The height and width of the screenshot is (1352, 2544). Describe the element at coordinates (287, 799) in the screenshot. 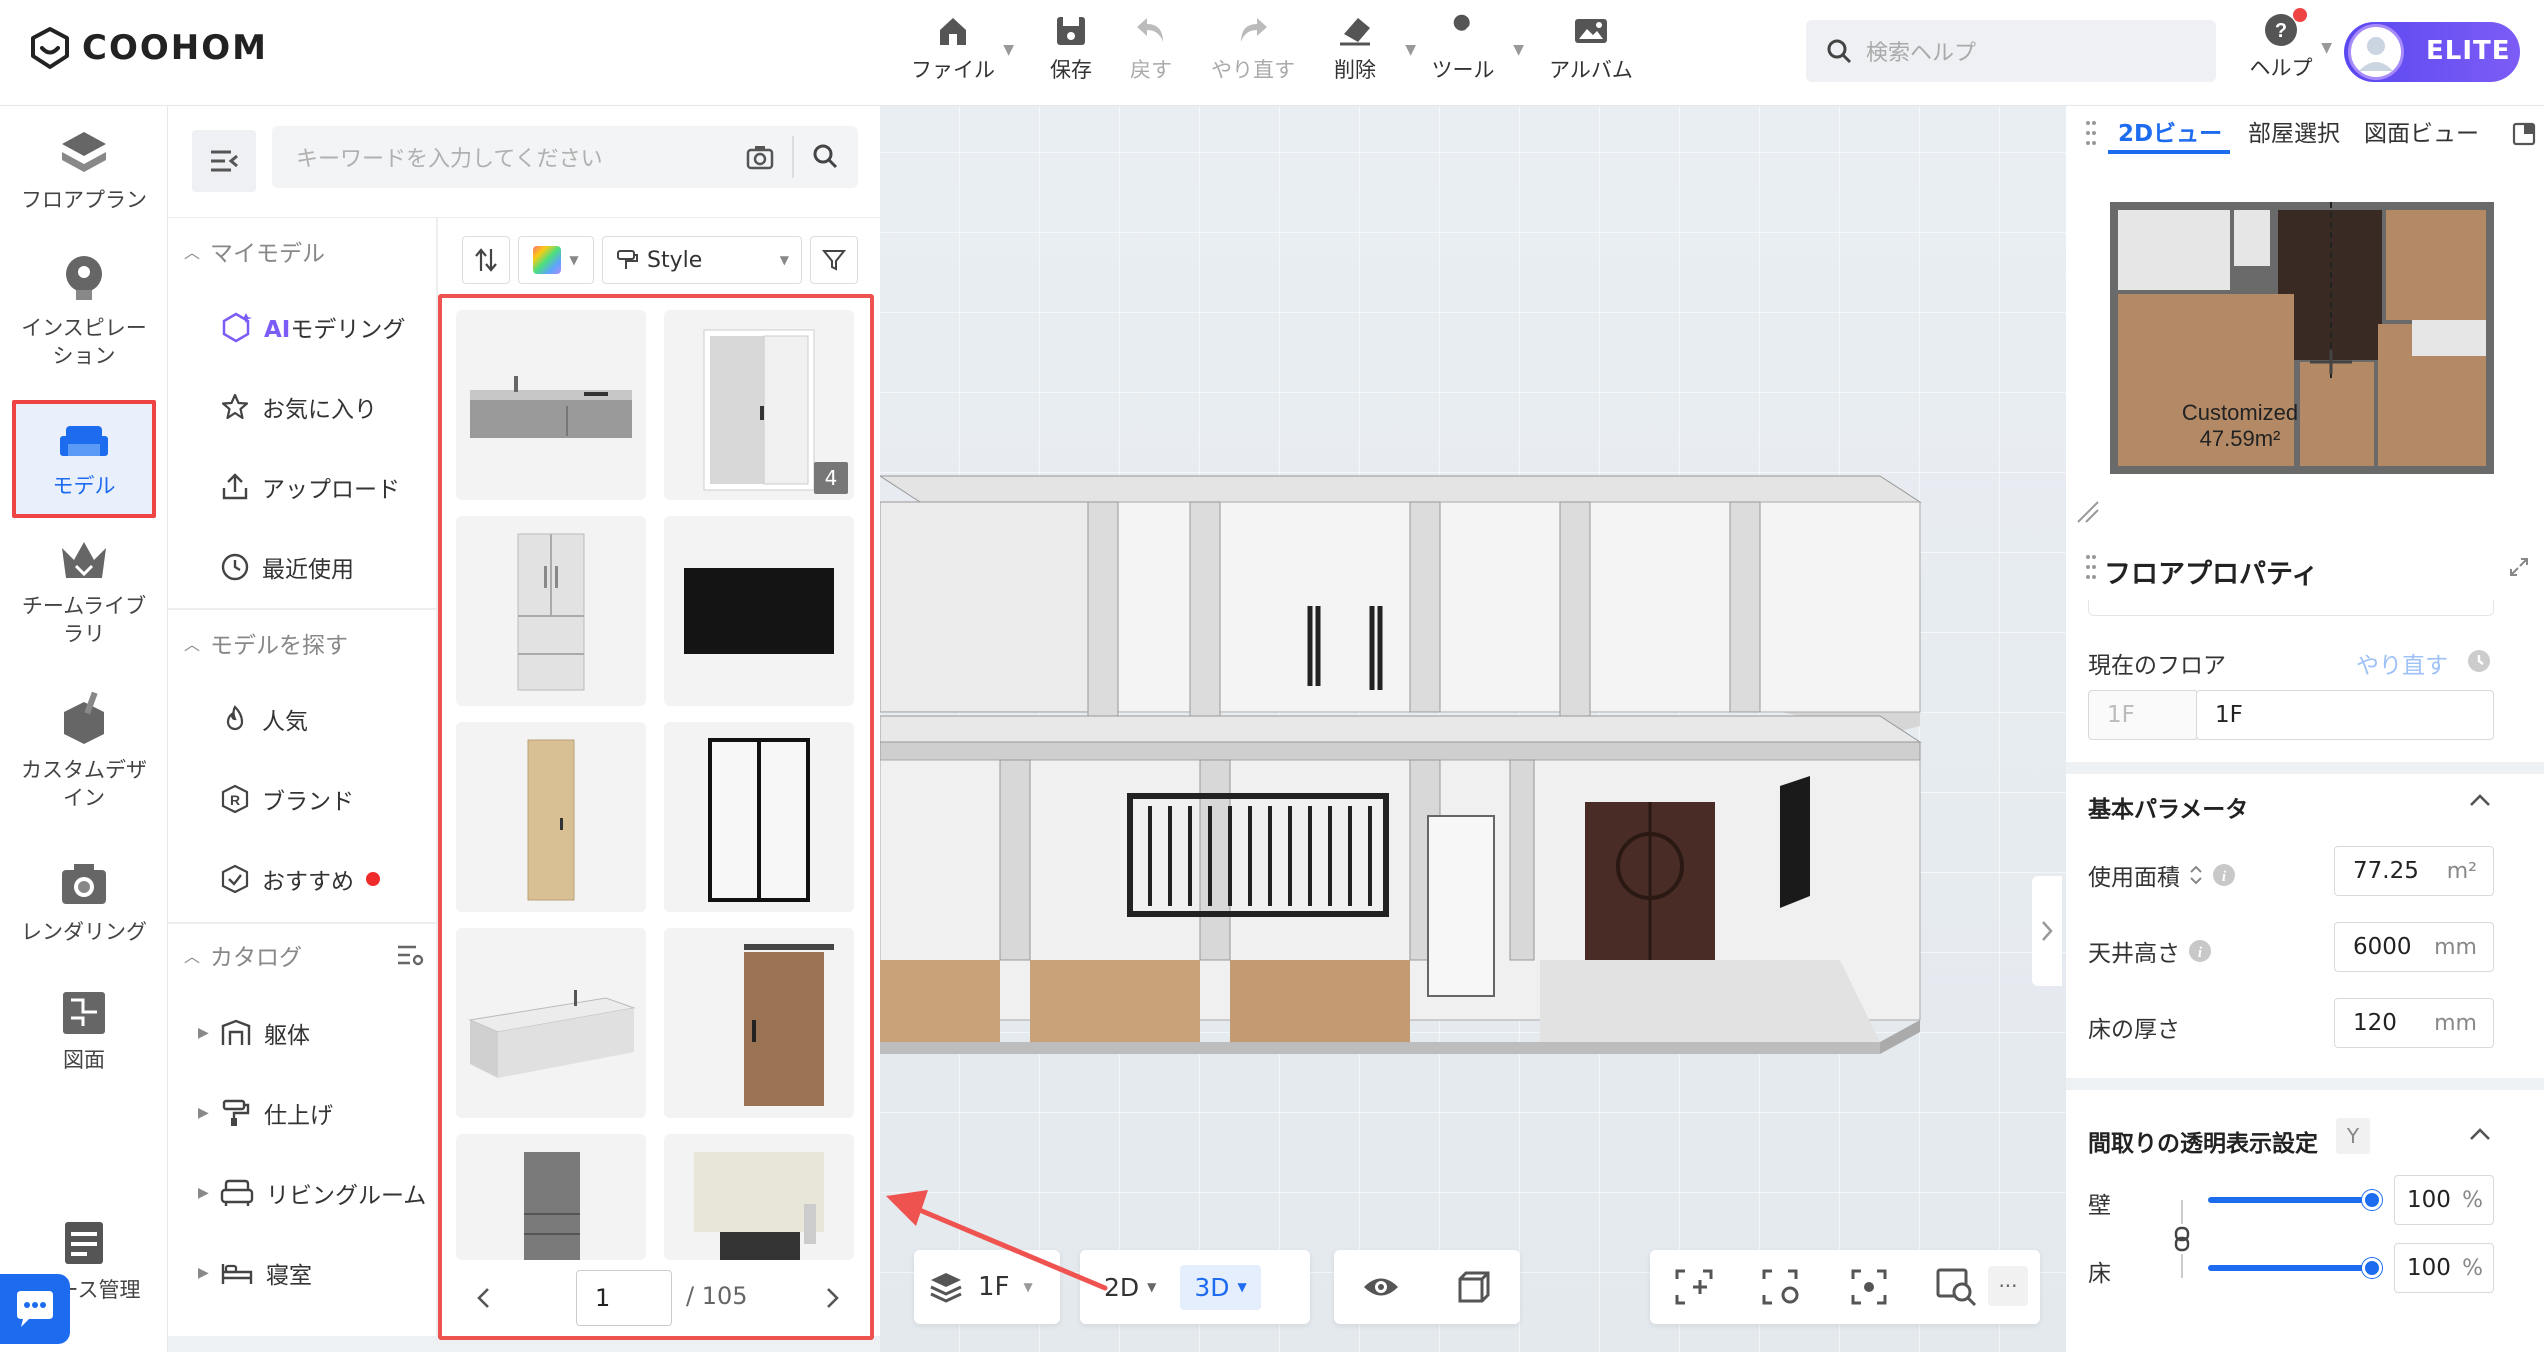

I see `category-brand: R ブランド` at that location.